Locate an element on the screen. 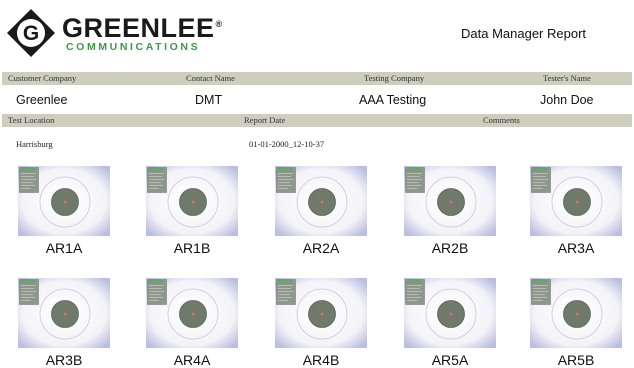 The height and width of the screenshot is (368, 634). value-contact-name: DMT is located at coordinates (209, 100).